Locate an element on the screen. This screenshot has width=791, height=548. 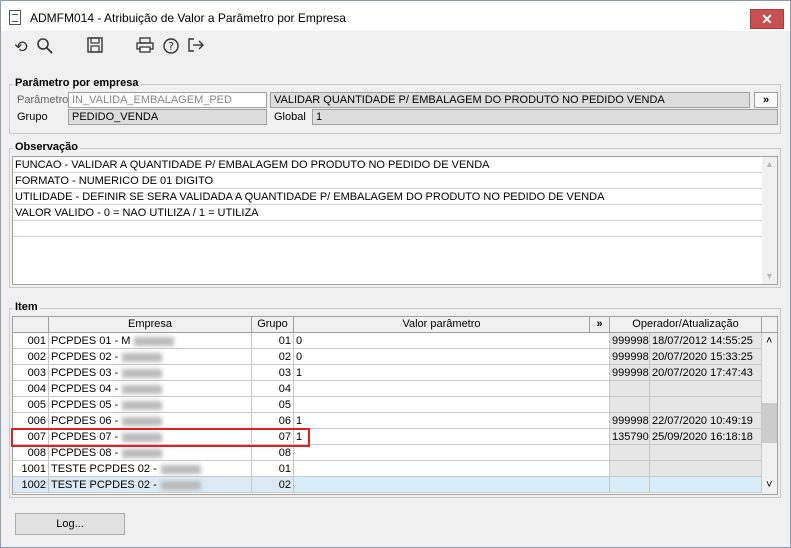
param-expand-button: » is located at coordinates (766, 100).